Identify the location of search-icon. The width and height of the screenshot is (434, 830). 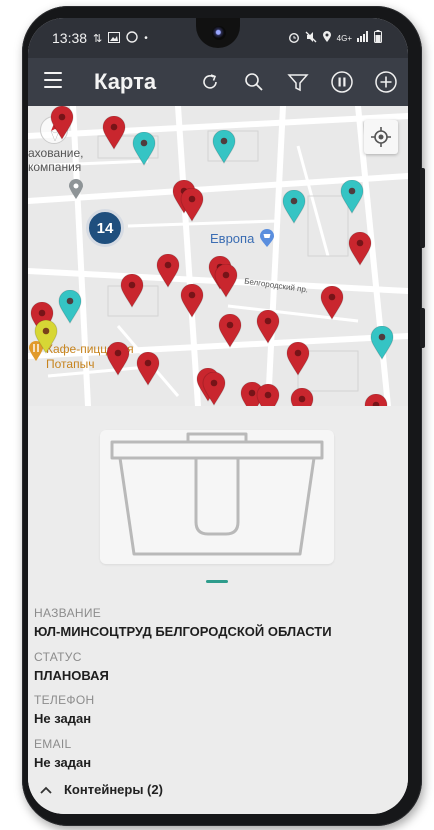
(254, 82).